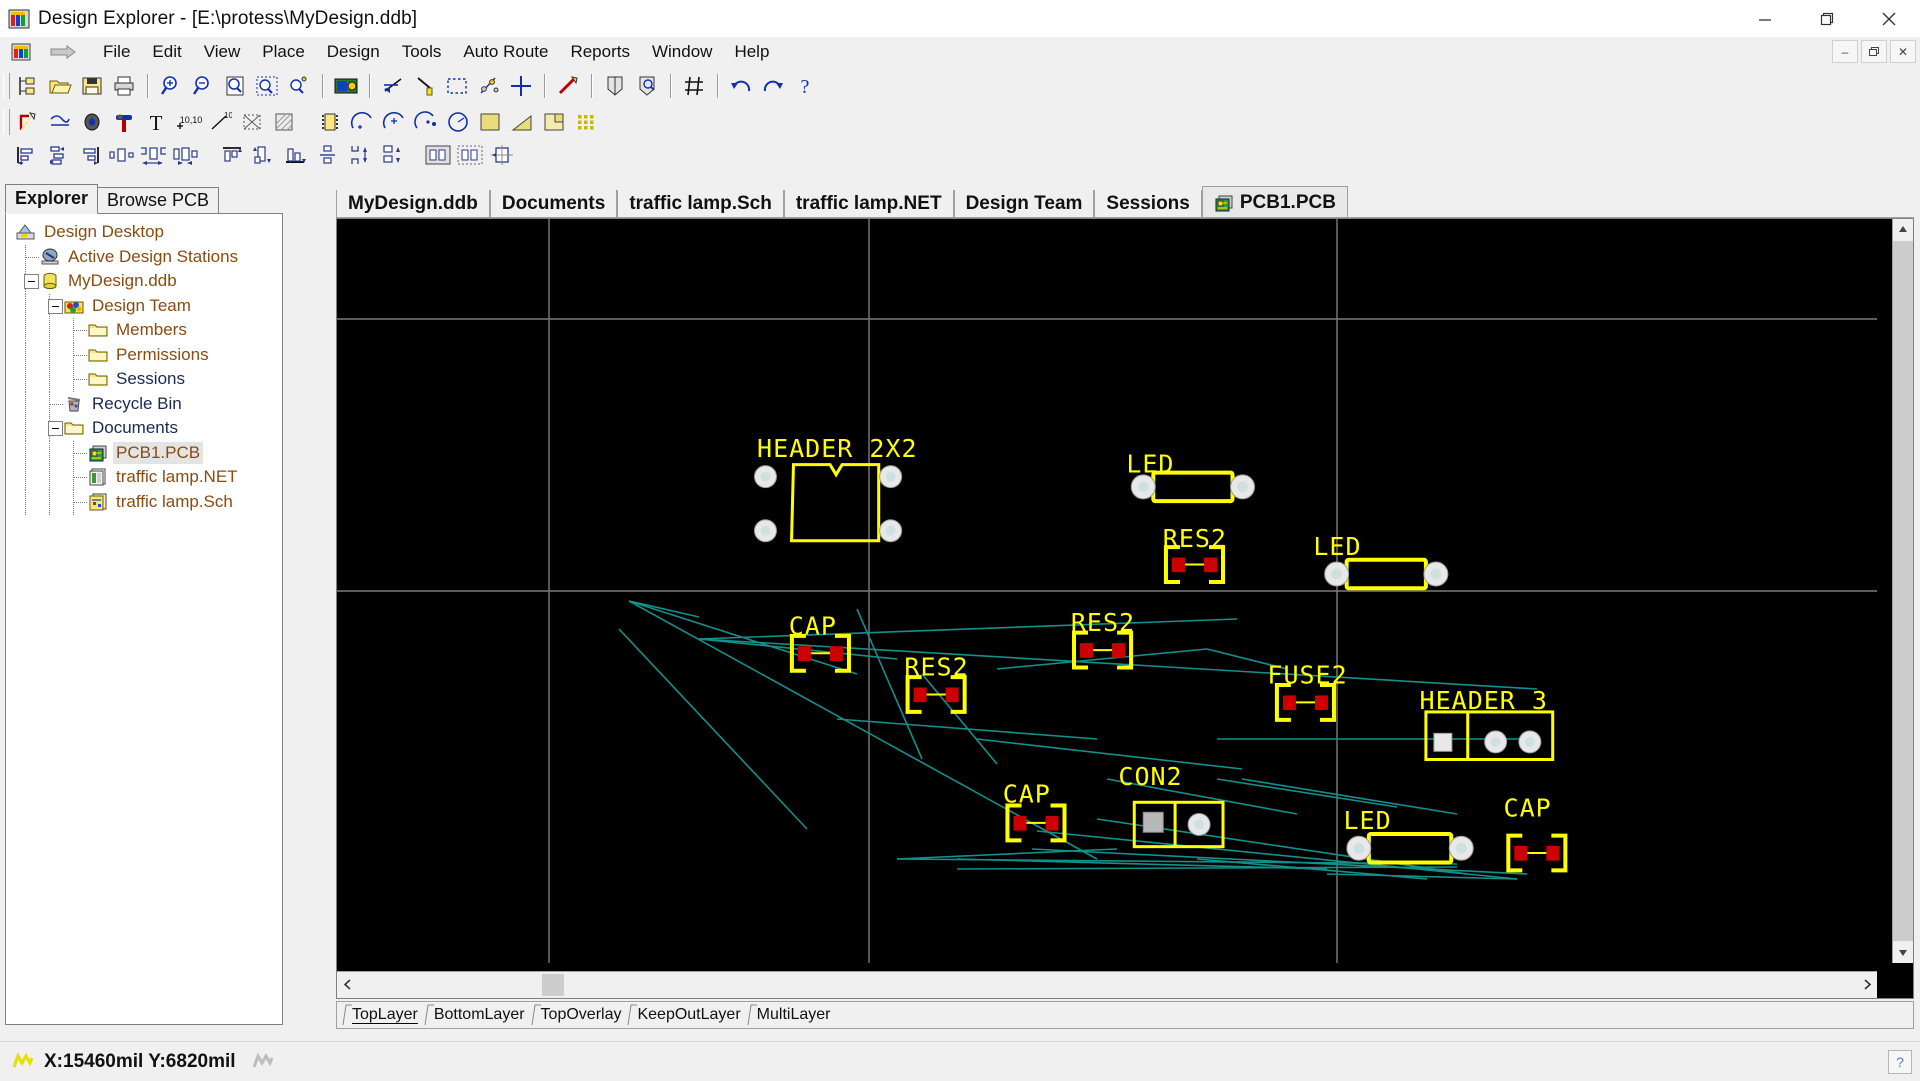 This screenshot has width=1920, height=1081. I want to click on menu-item-tools: Tools, so click(422, 52).